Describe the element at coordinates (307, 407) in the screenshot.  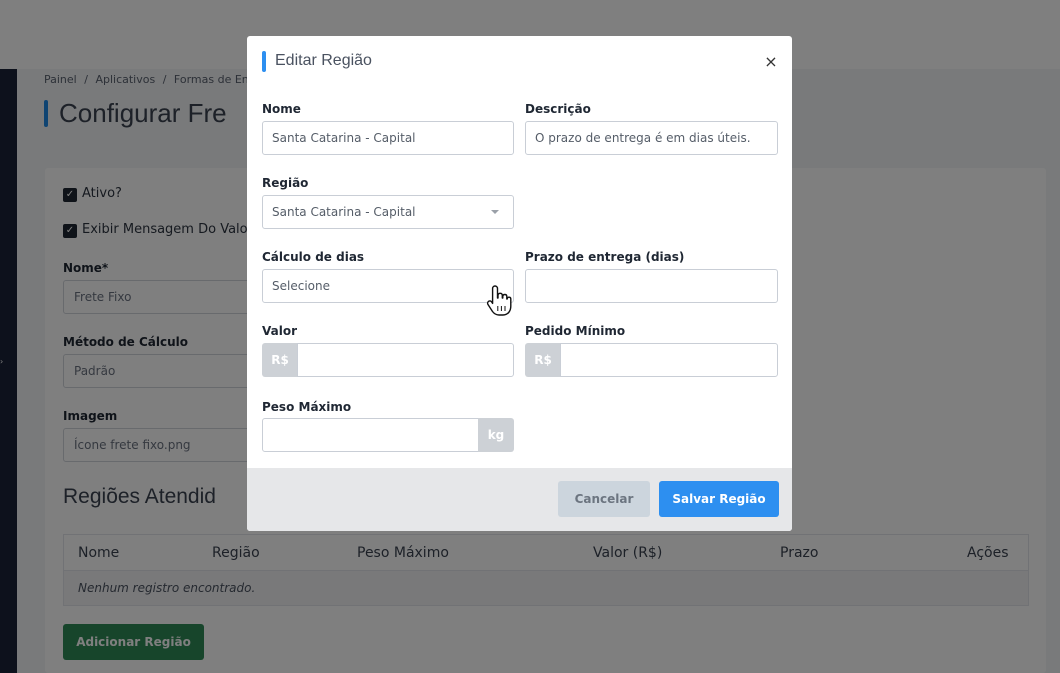
I see `peso-maximo-label: Peso Máximo` at that location.